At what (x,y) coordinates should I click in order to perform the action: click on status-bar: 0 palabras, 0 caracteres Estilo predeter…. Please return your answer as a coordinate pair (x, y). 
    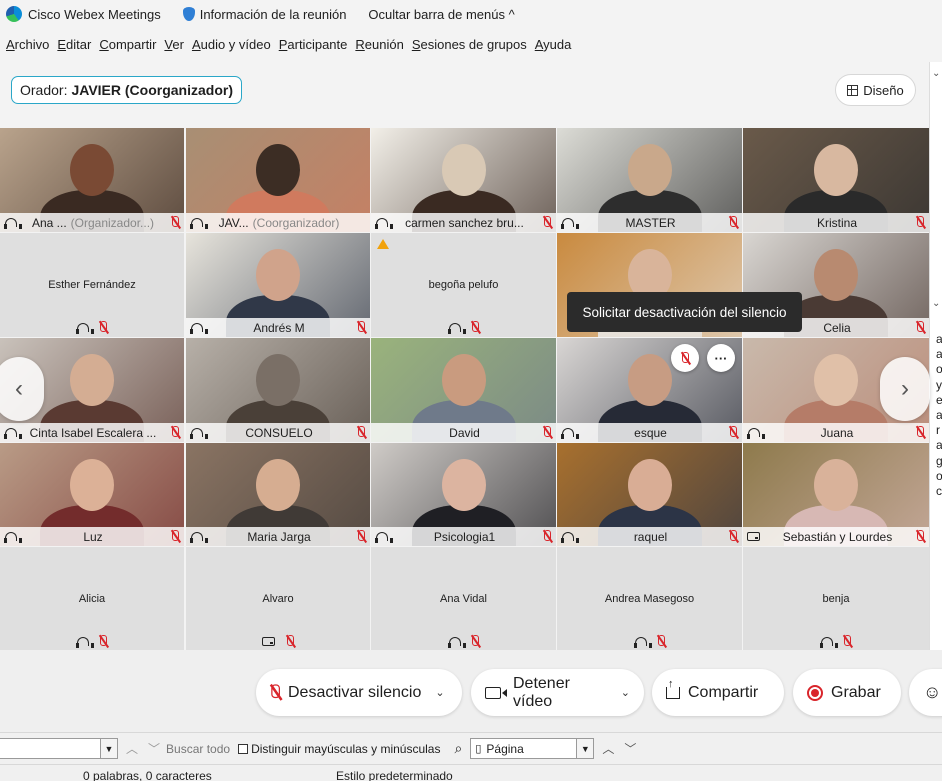
    Looking at the image, I should click on (471, 772).